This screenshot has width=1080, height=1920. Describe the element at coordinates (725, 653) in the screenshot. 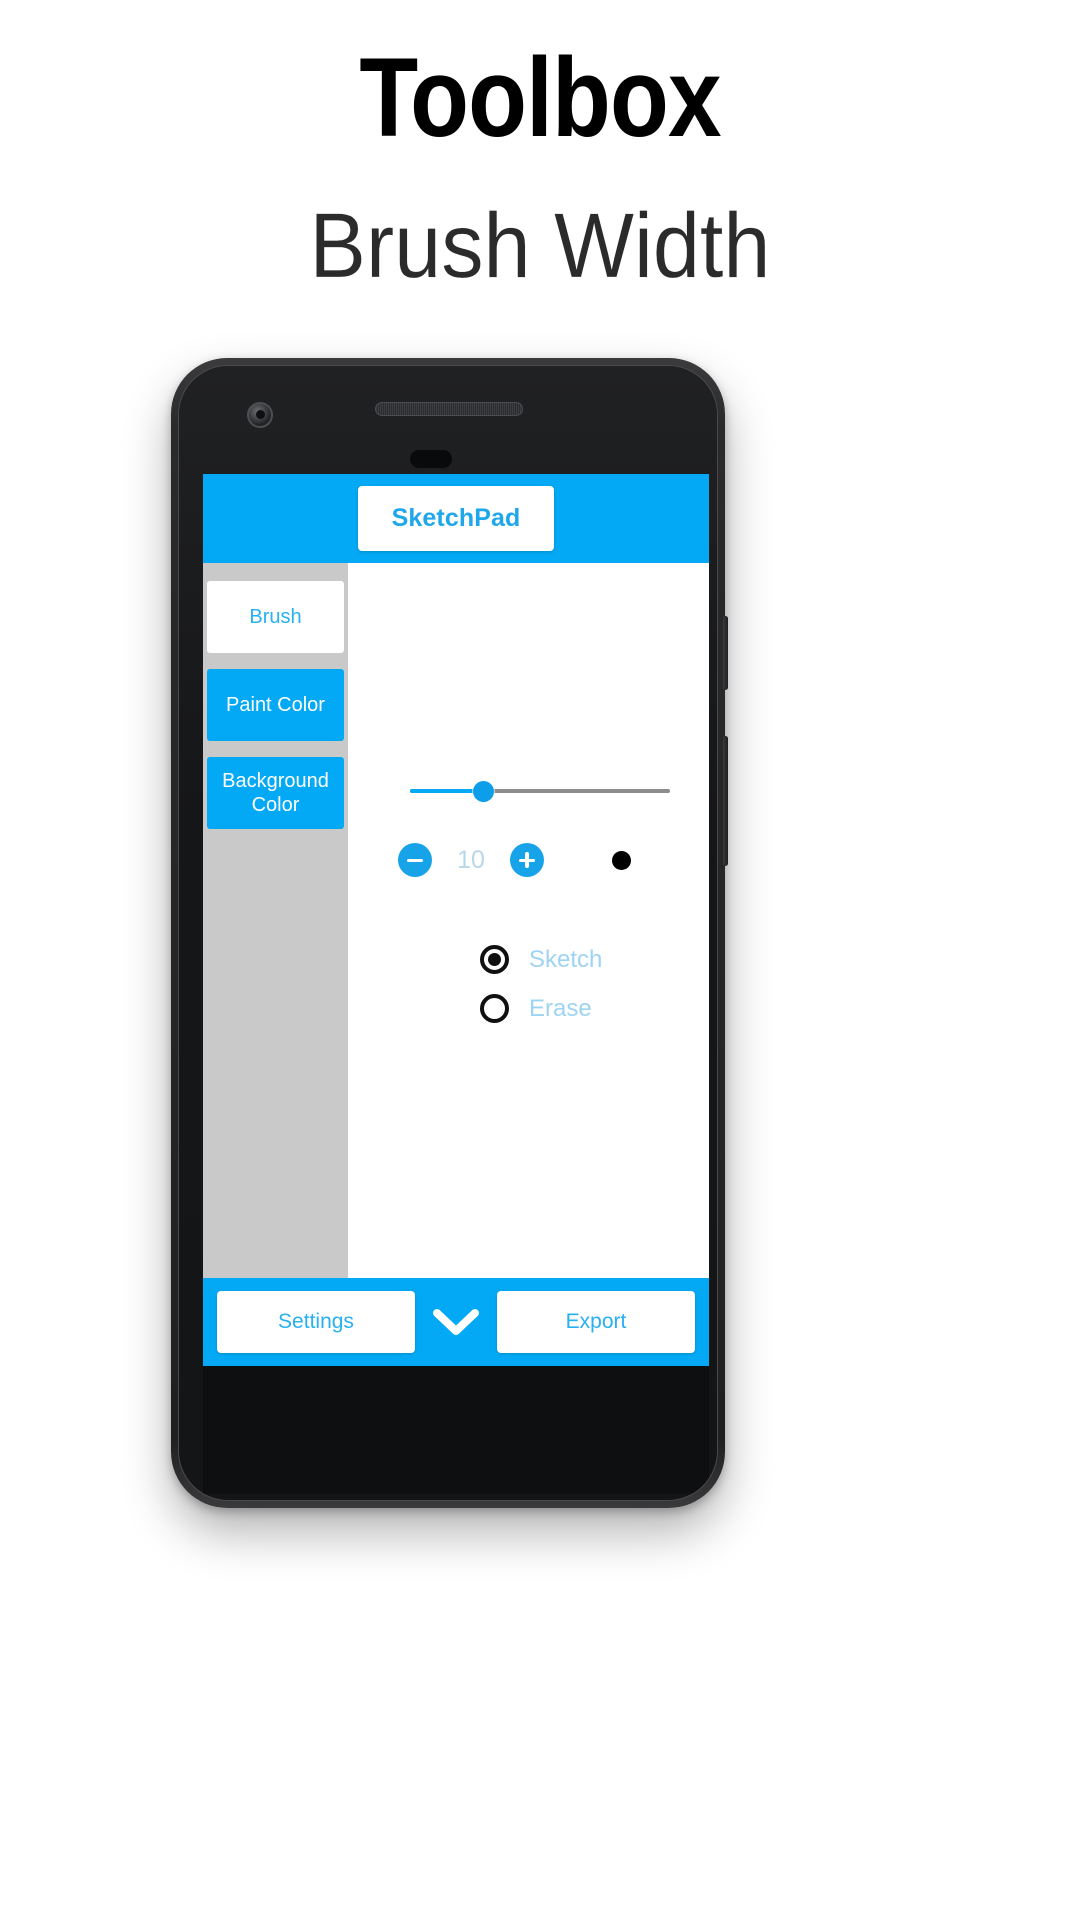

I see `power-button` at that location.